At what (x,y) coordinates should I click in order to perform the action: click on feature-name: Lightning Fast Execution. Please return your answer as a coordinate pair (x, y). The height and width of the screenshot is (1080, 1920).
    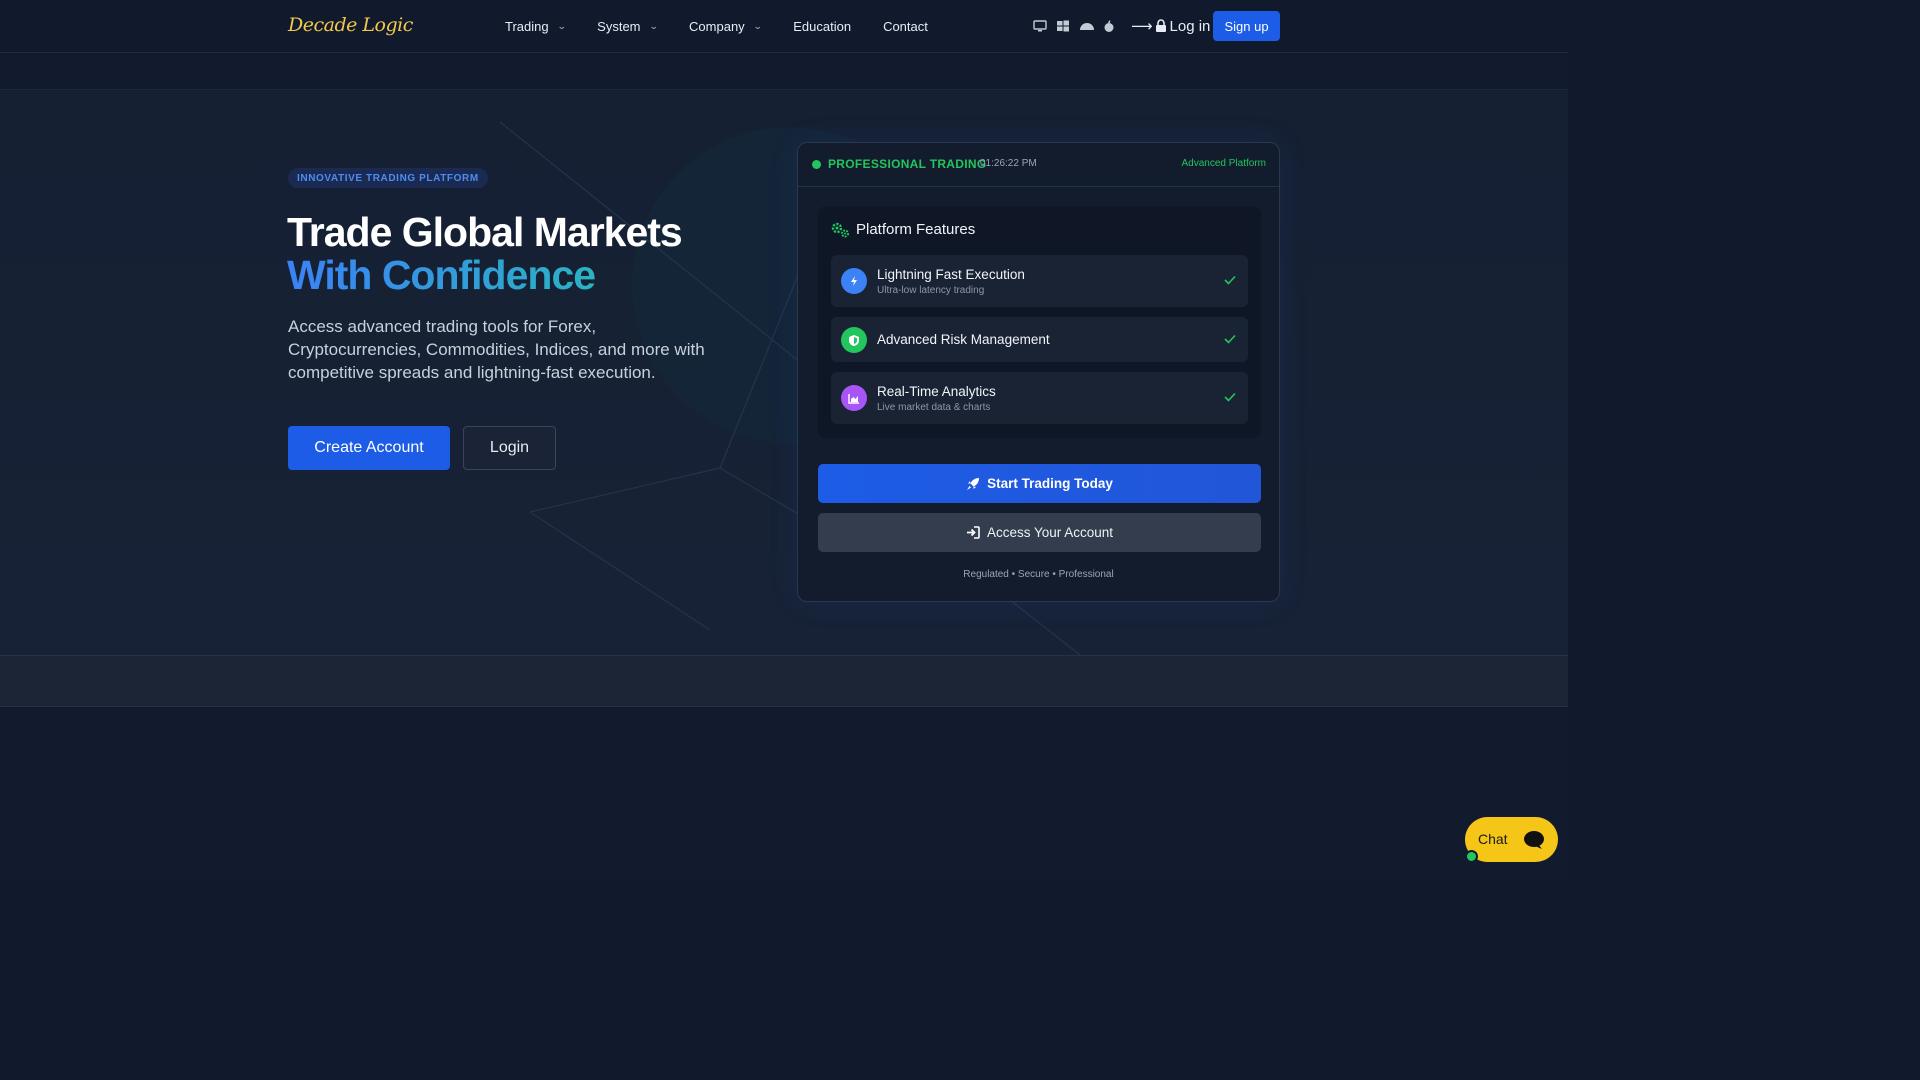
    Looking at the image, I should click on (951, 274).